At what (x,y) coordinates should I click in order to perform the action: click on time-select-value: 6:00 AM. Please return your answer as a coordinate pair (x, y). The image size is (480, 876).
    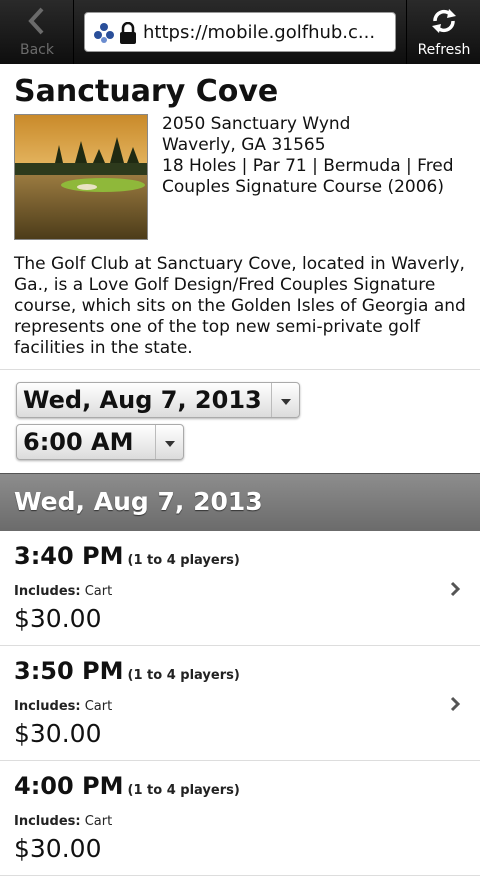
    Looking at the image, I should click on (78, 442).